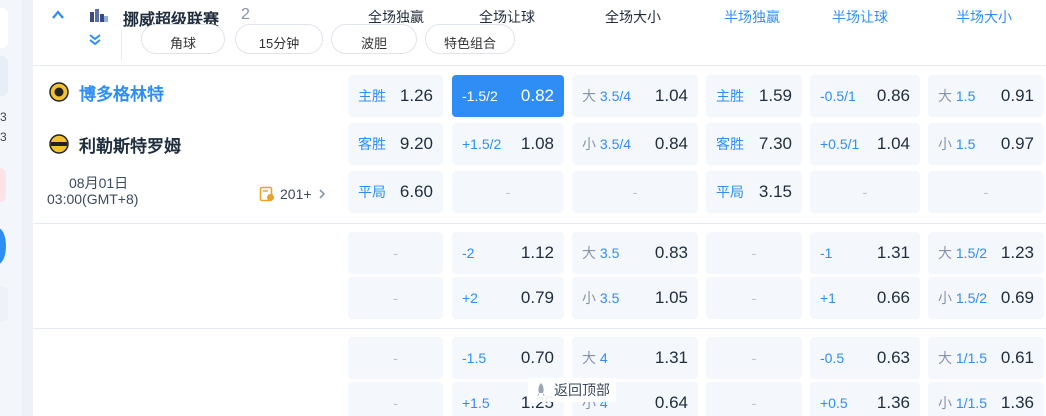  Describe the element at coordinates (865, 253) in the screenshot. I see `odds-cell: -1 1.31` at that location.